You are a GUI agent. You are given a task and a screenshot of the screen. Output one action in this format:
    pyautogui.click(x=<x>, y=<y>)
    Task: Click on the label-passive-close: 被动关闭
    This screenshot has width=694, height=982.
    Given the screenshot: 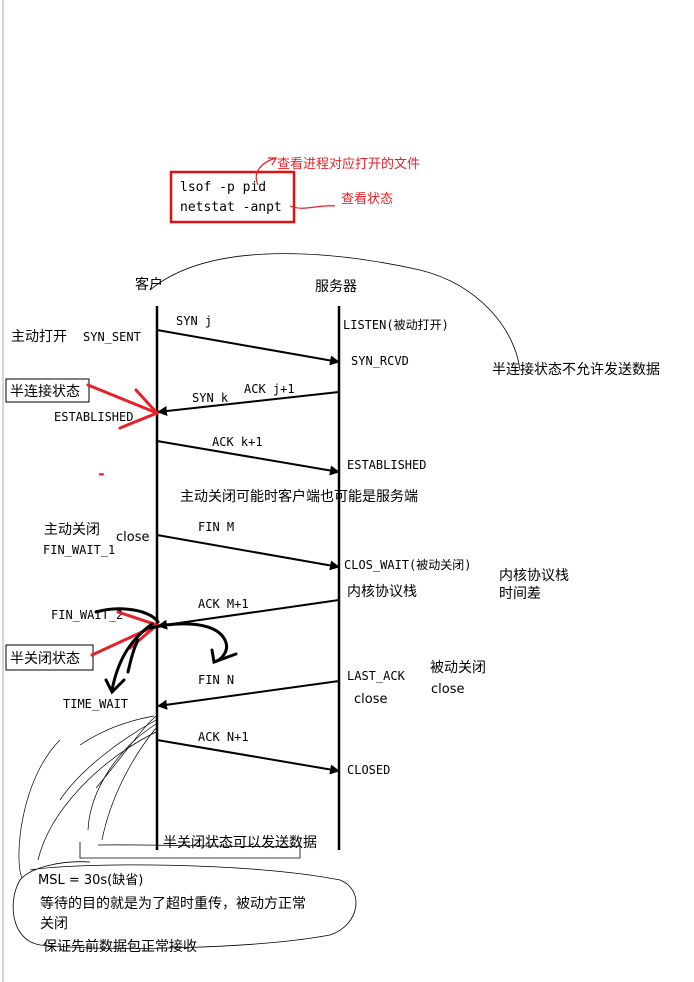 What is the action you would take?
    pyautogui.click(x=458, y=668)
    